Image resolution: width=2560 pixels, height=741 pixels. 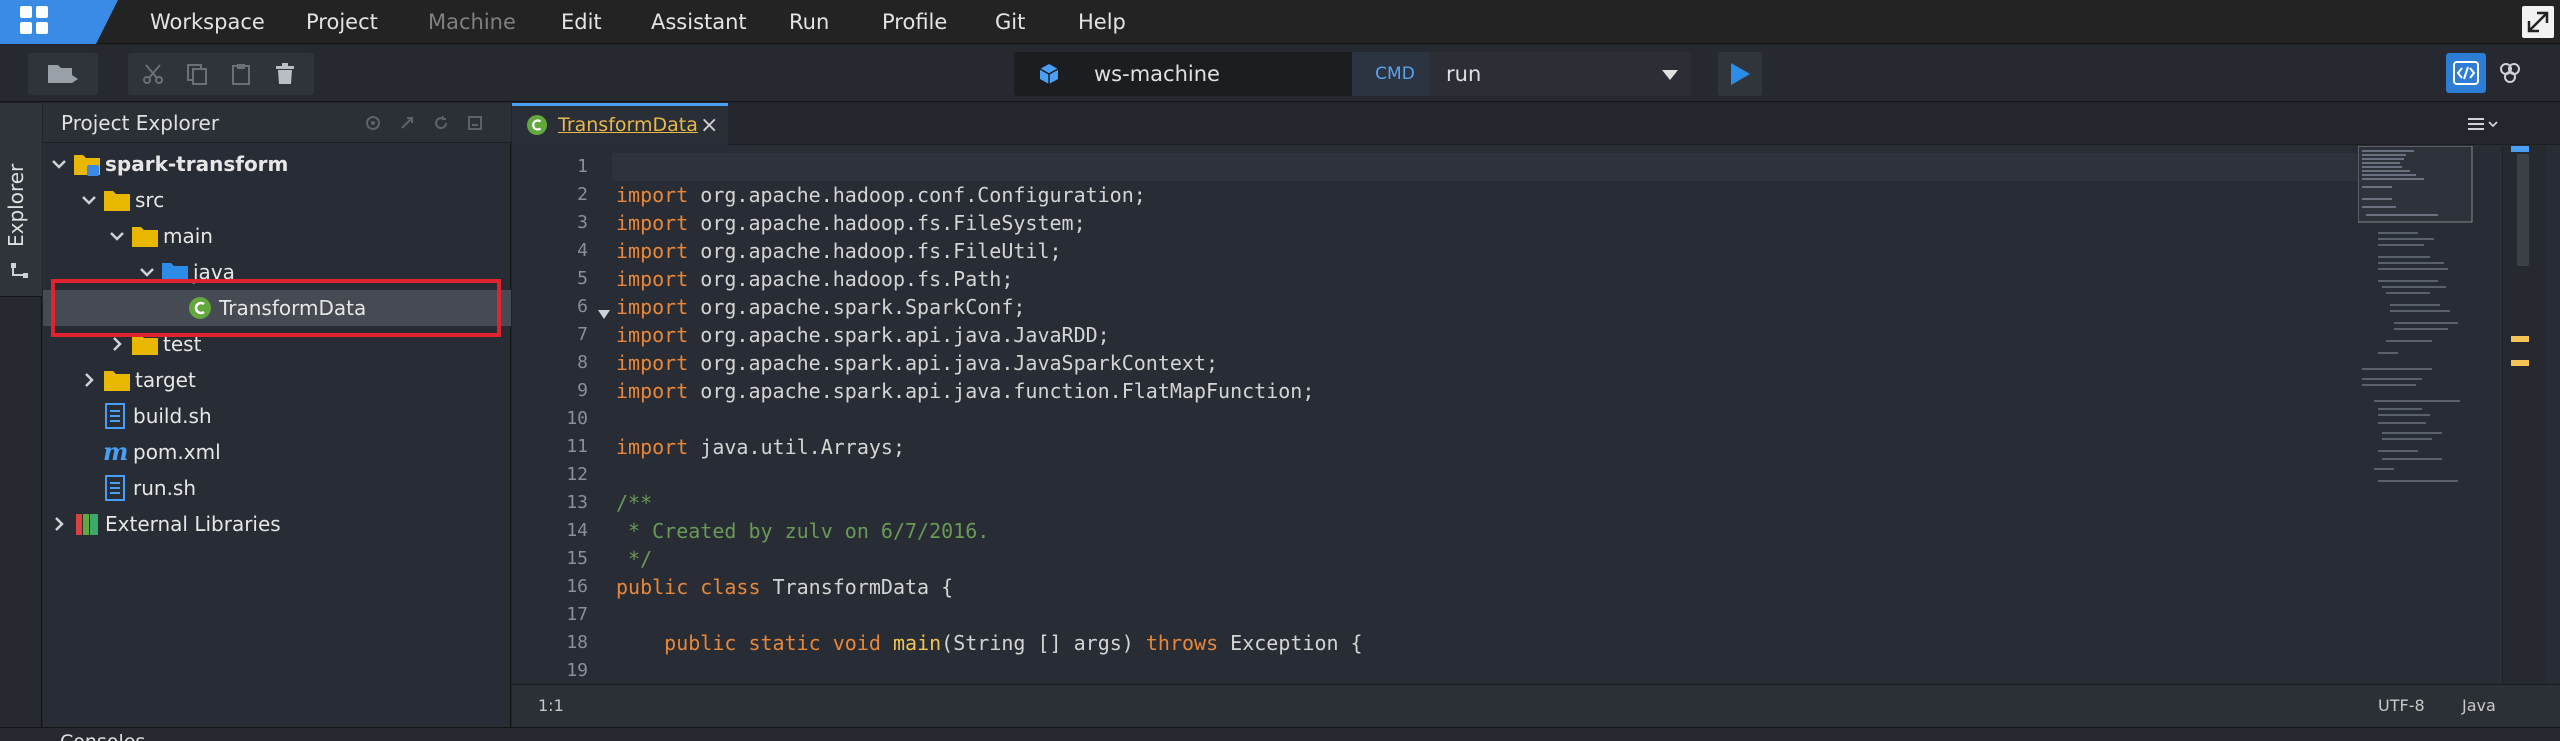 What do you see at coordinates (172, 416) in the screenshot?
I see `tree-item-label: build.sh` at bounding box center [172, 416].